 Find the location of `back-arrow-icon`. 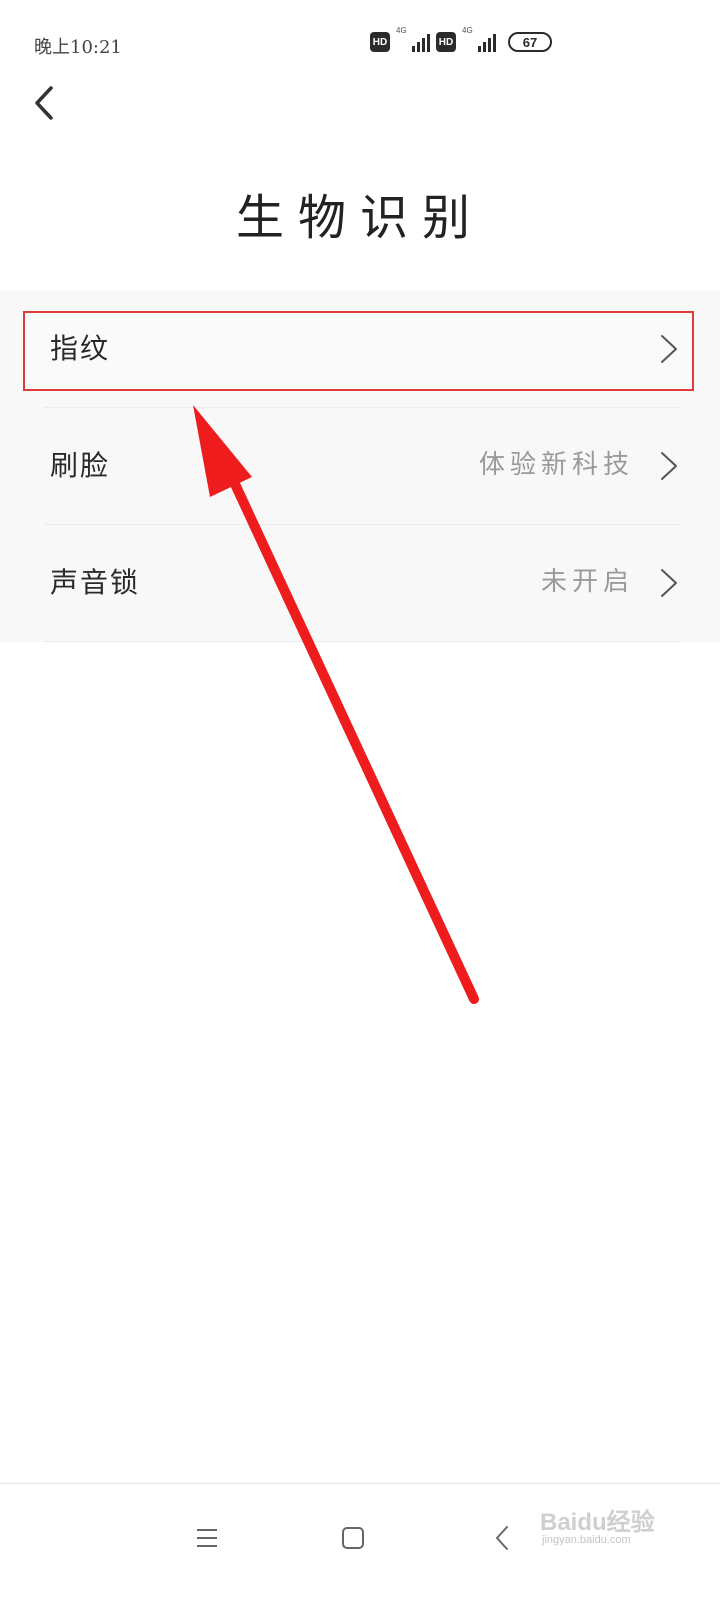

back-arrow-icon is located at coordinates (44, 103).